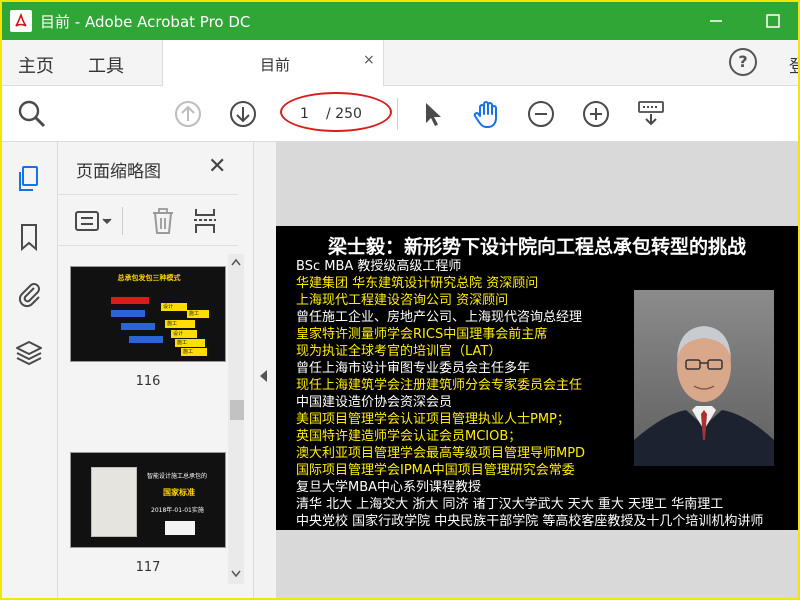 This screenshot has width=800, height=600. I want to click on slide-line: 英国特许建造师学会认证会员MCIOB；, so click(409, 436).